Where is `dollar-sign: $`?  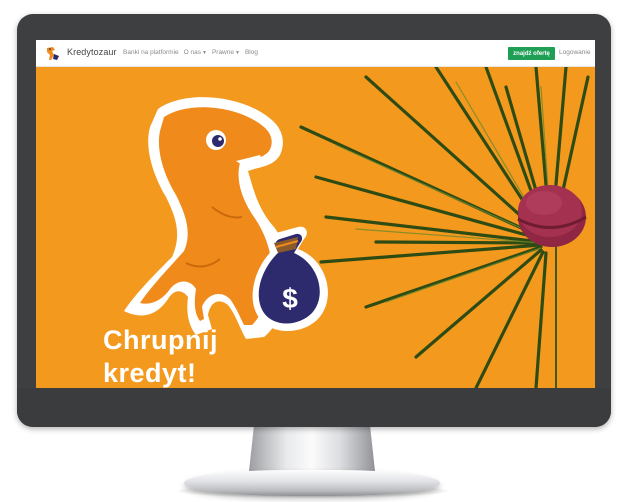 dollar-sign: $ is located at coordinates (290, 298).